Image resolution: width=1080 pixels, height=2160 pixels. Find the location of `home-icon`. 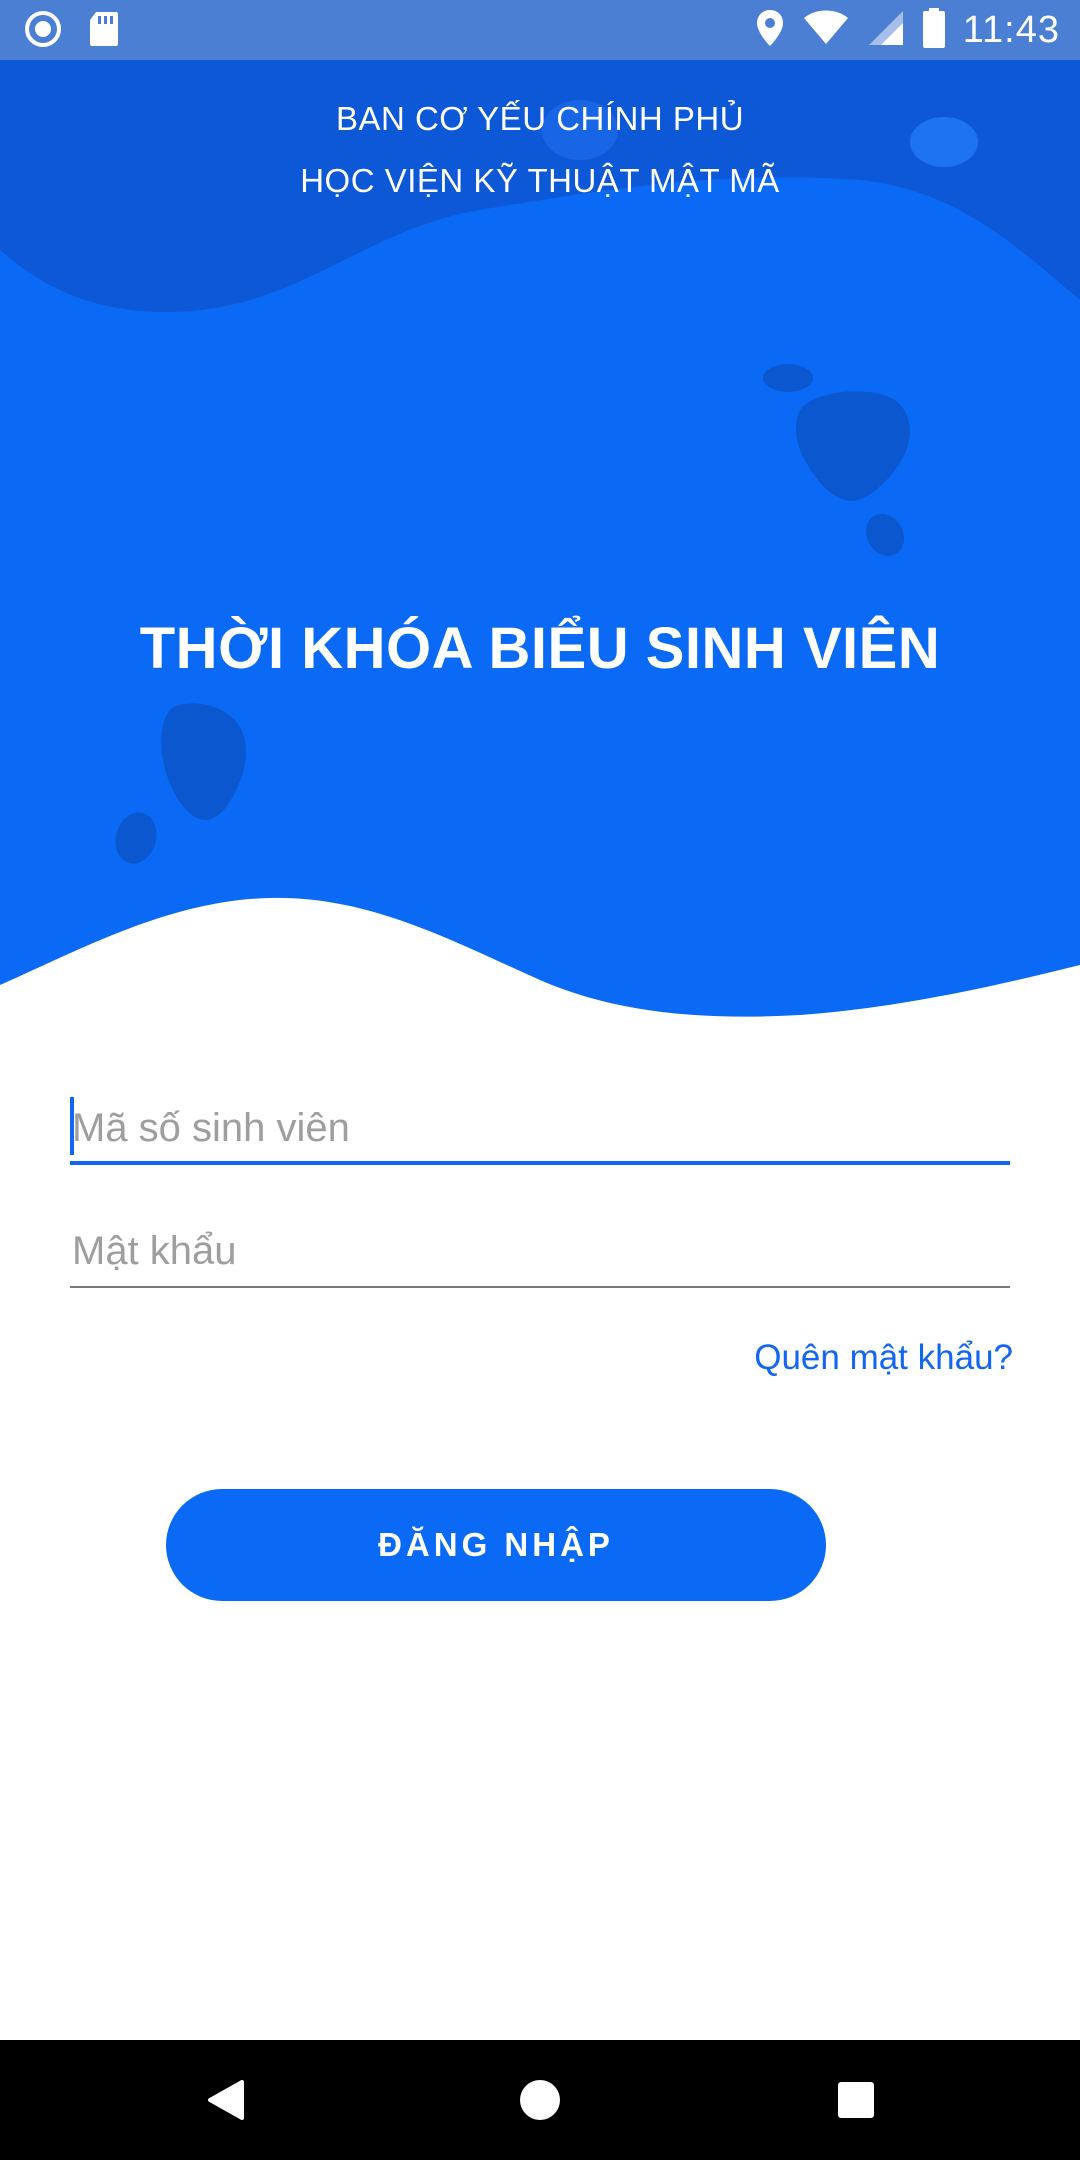

home-icon is located at coordinates (540, 2100).